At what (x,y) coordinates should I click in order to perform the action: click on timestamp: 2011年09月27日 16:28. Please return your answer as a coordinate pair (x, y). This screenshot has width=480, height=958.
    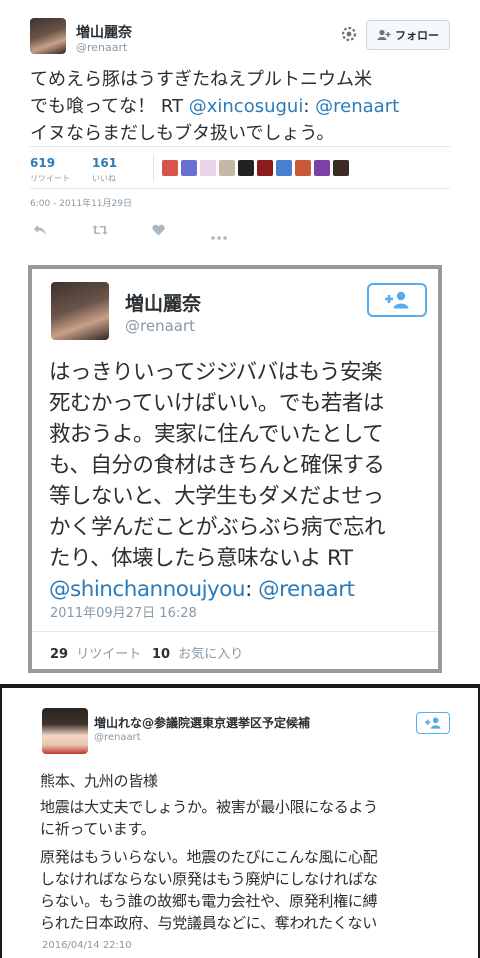
    Looking at the image, I should click on (123, 611).